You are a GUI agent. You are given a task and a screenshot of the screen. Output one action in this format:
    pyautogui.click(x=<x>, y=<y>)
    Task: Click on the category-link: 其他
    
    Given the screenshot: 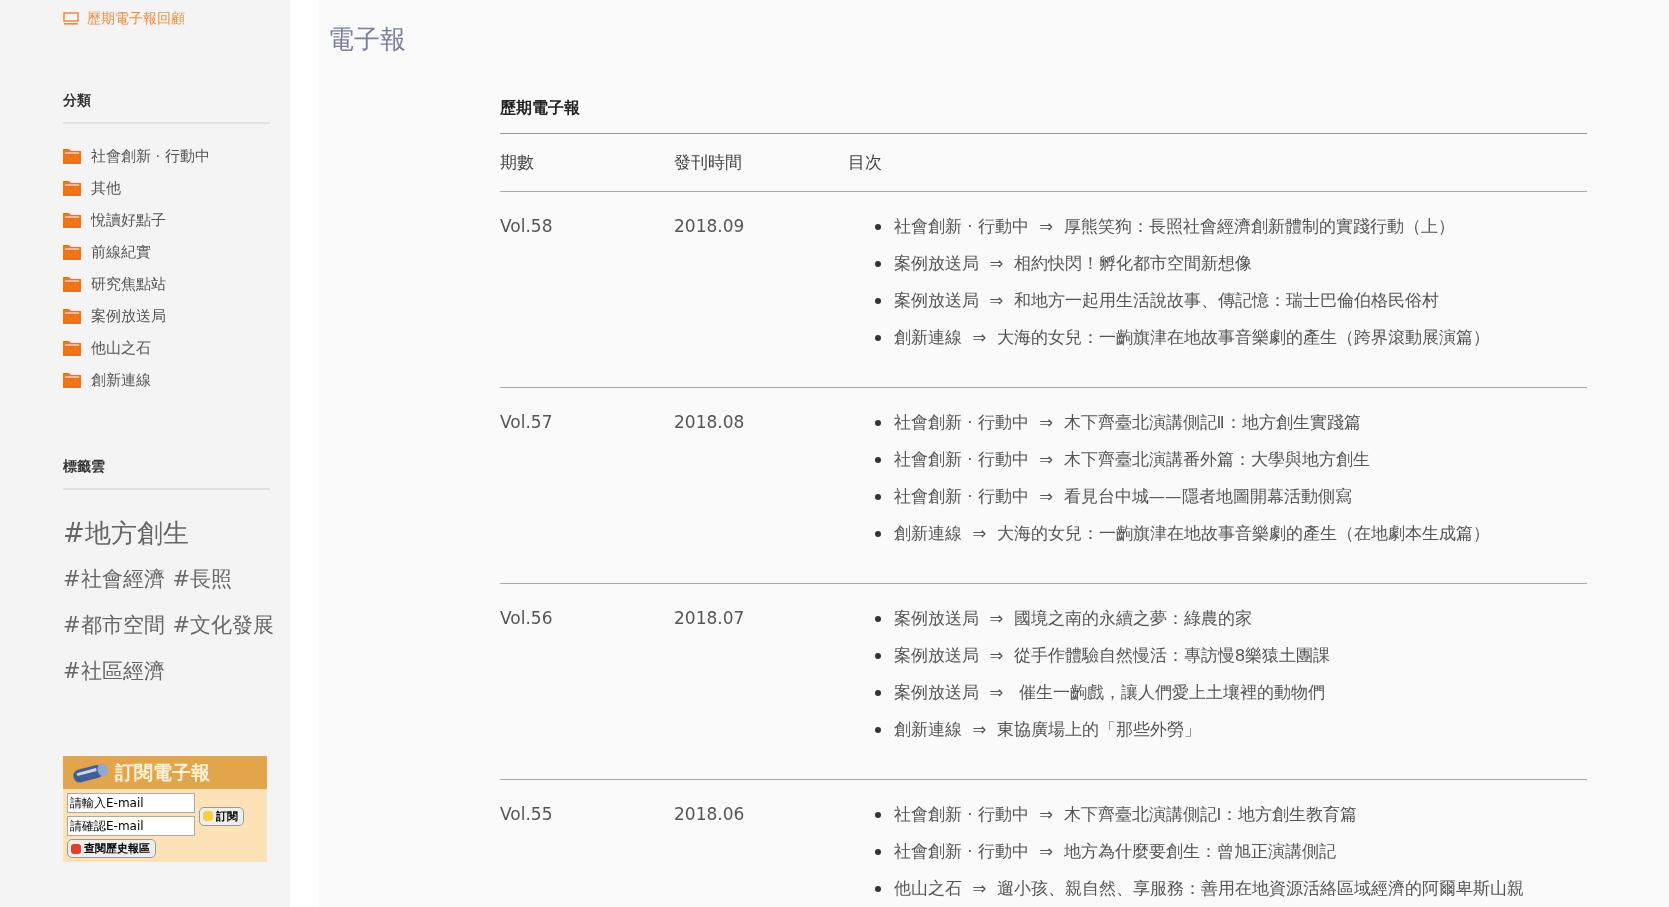 What is the action you would take?
    pyautogui.click(x=106, y=188)
    